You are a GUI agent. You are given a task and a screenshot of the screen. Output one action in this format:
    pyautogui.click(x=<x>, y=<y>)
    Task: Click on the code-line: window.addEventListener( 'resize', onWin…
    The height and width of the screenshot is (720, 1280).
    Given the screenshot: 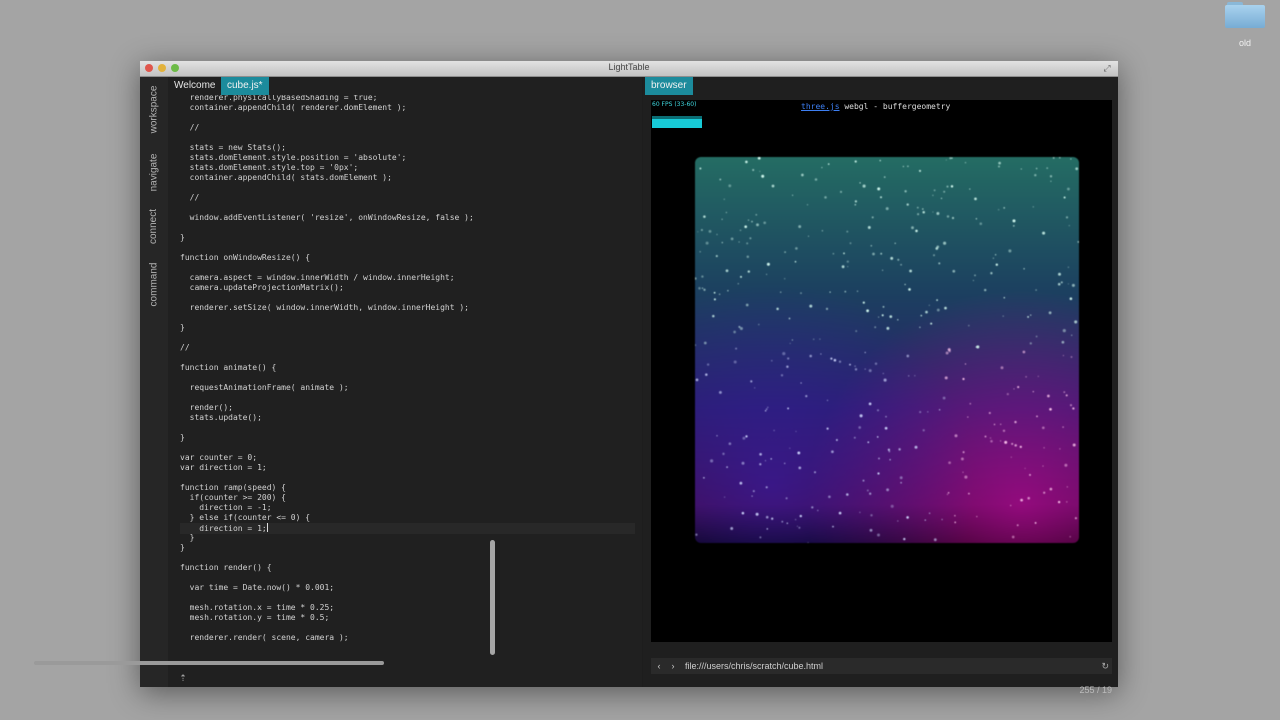 What is the action you would take?
    pyautogui.click(x=327, y=218)
    